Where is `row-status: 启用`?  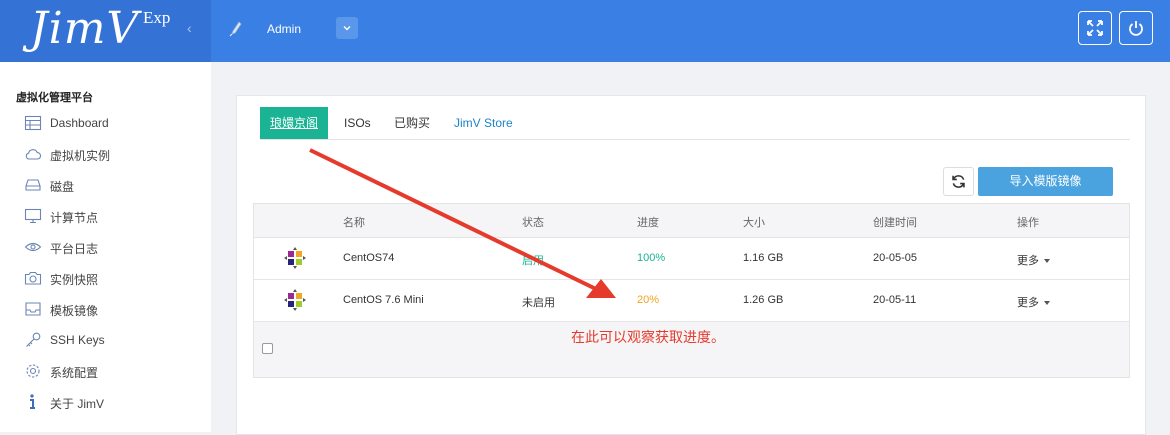 row-status: 启用 is located at coordinates (533, 261).